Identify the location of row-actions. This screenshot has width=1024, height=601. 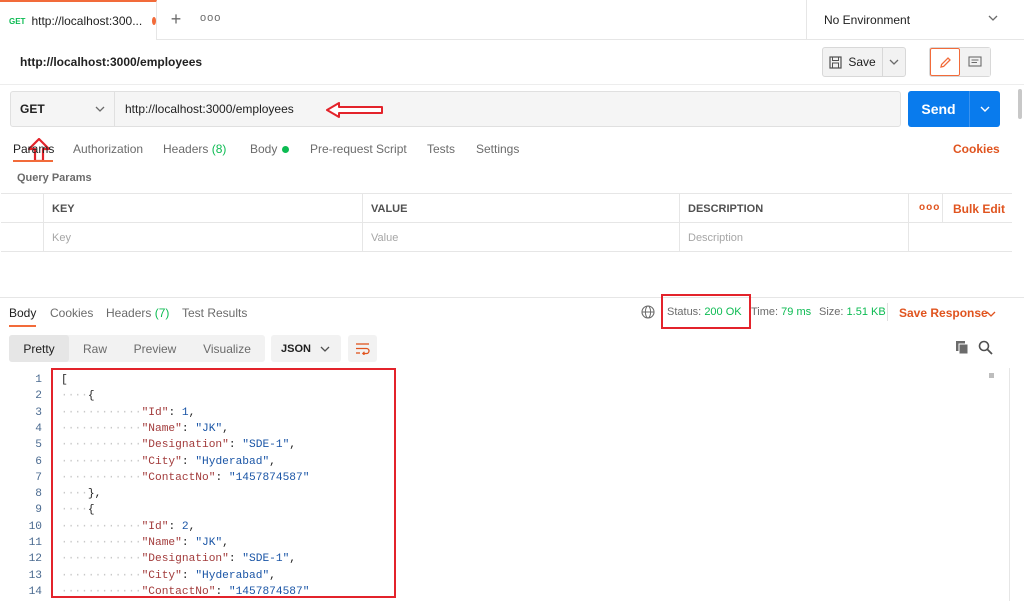
(960, 237).